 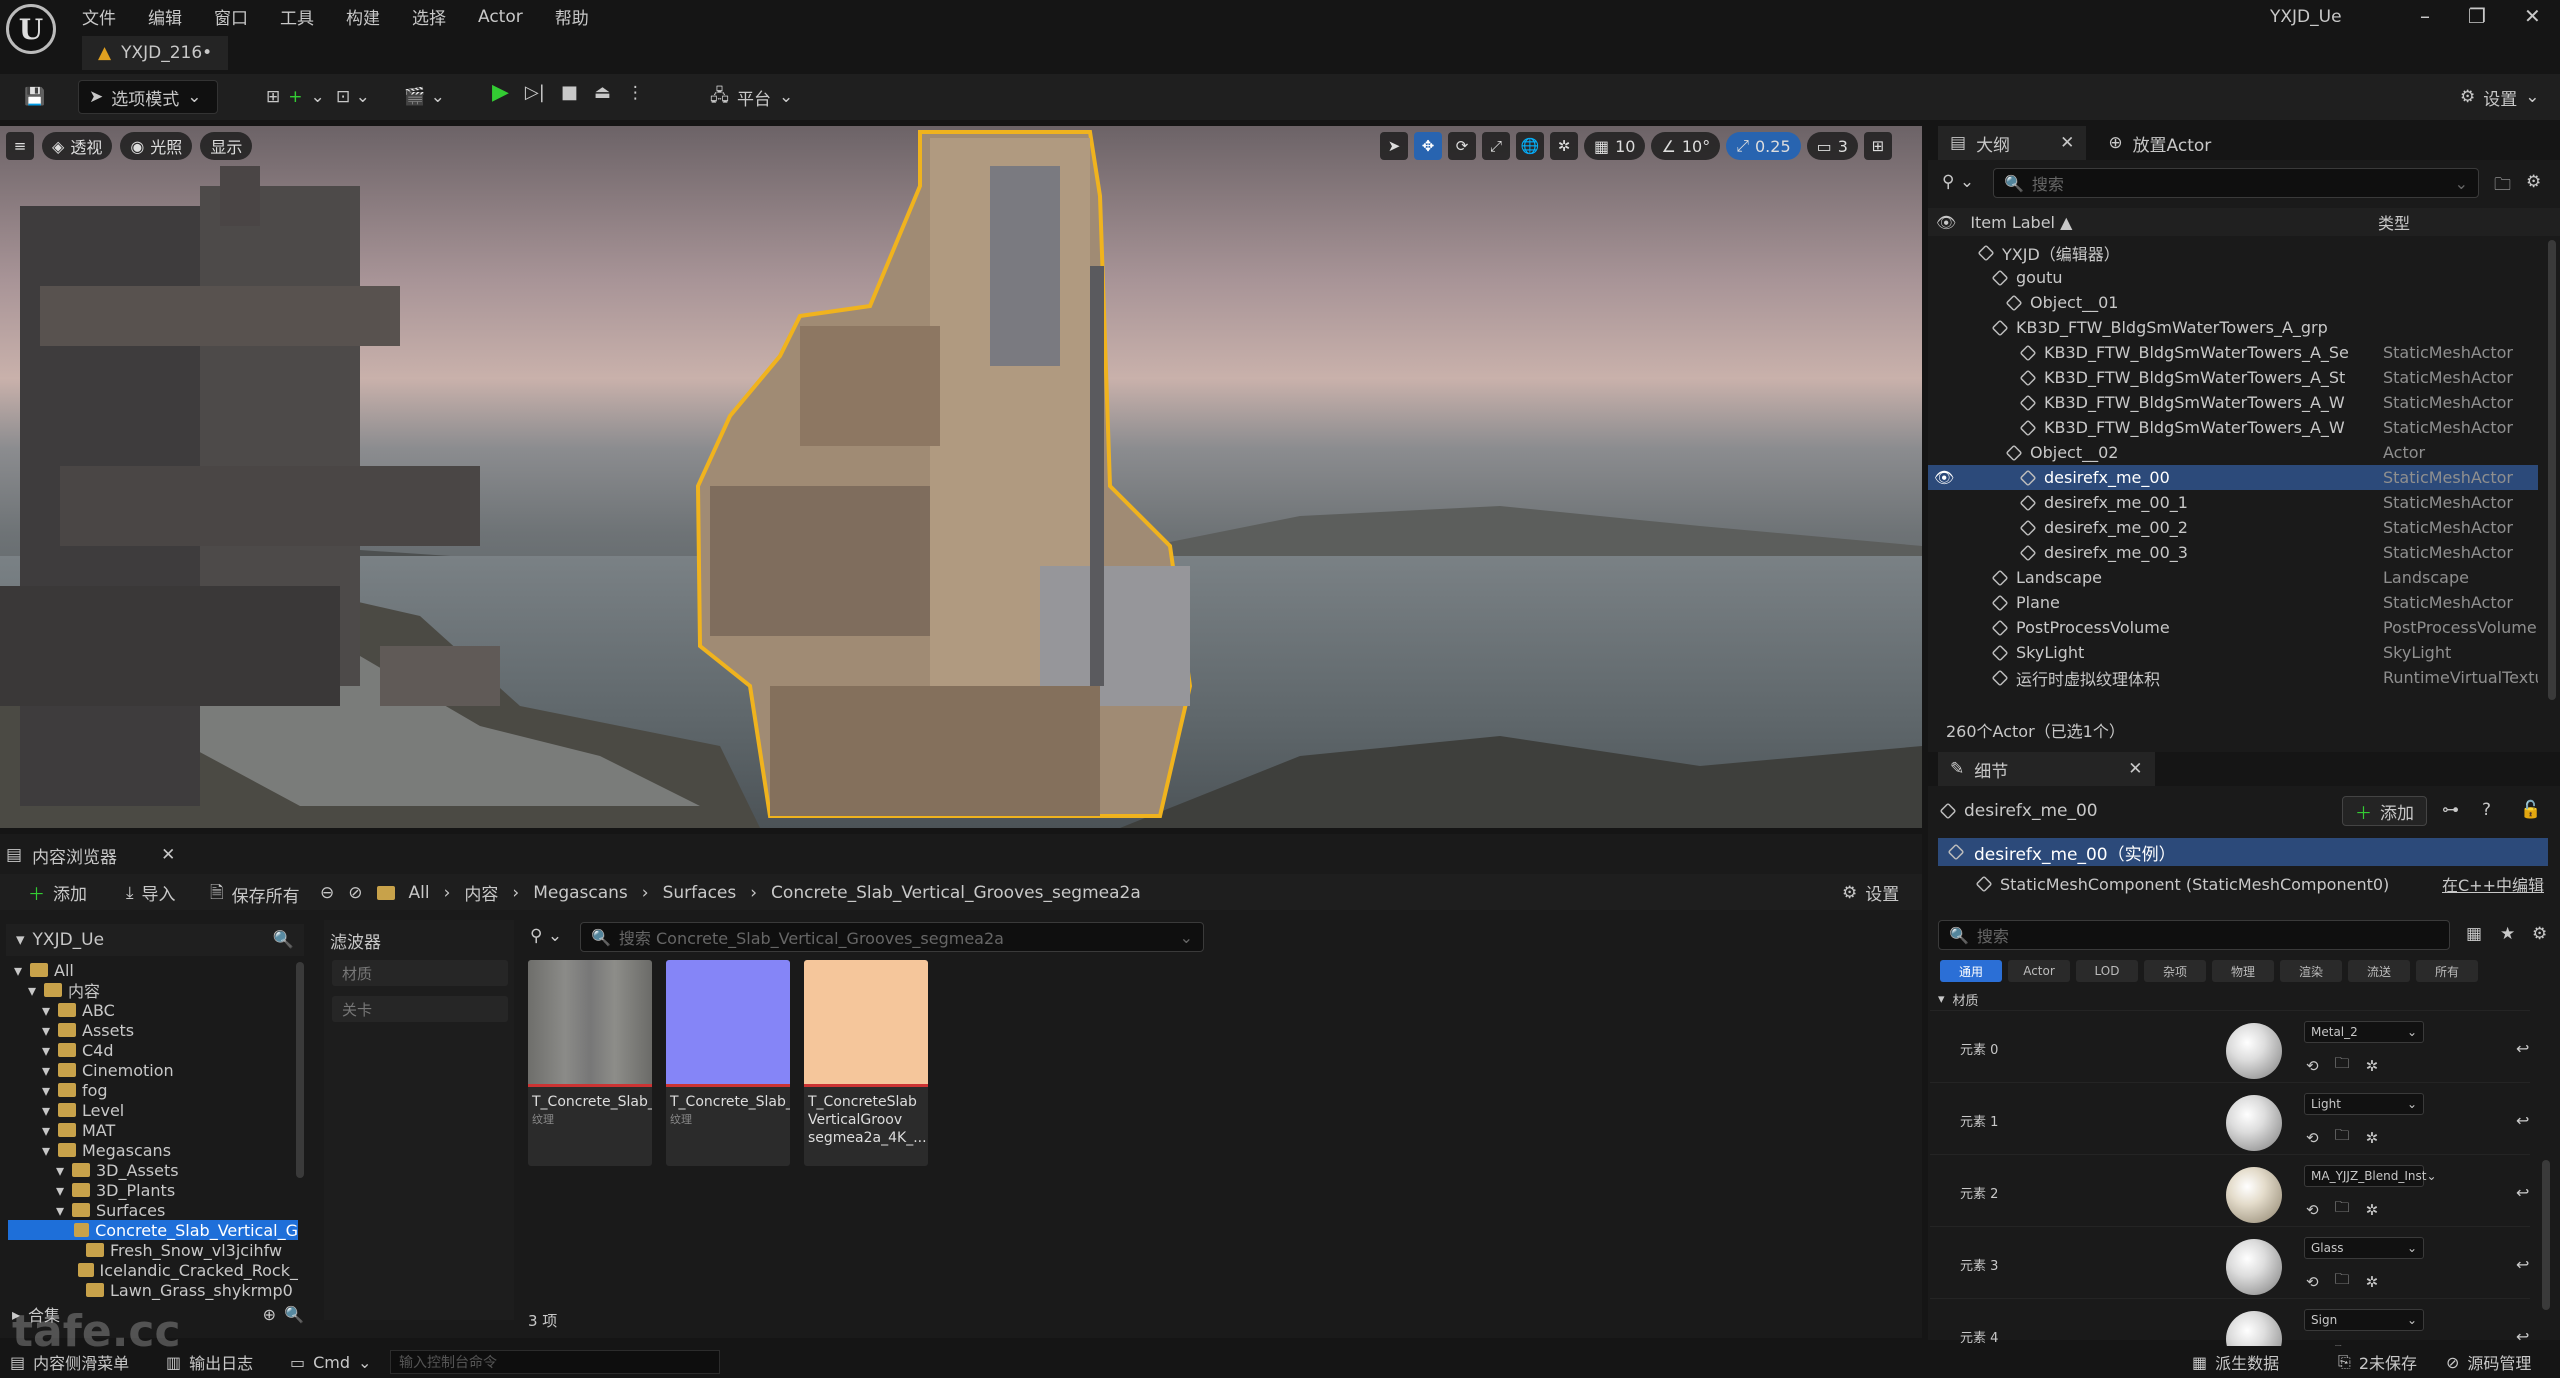 What do you see at coordinates (77, 146) in the screenshot?
I see `perspective-button: ◈ 透视` at bounding box center [77, 146].